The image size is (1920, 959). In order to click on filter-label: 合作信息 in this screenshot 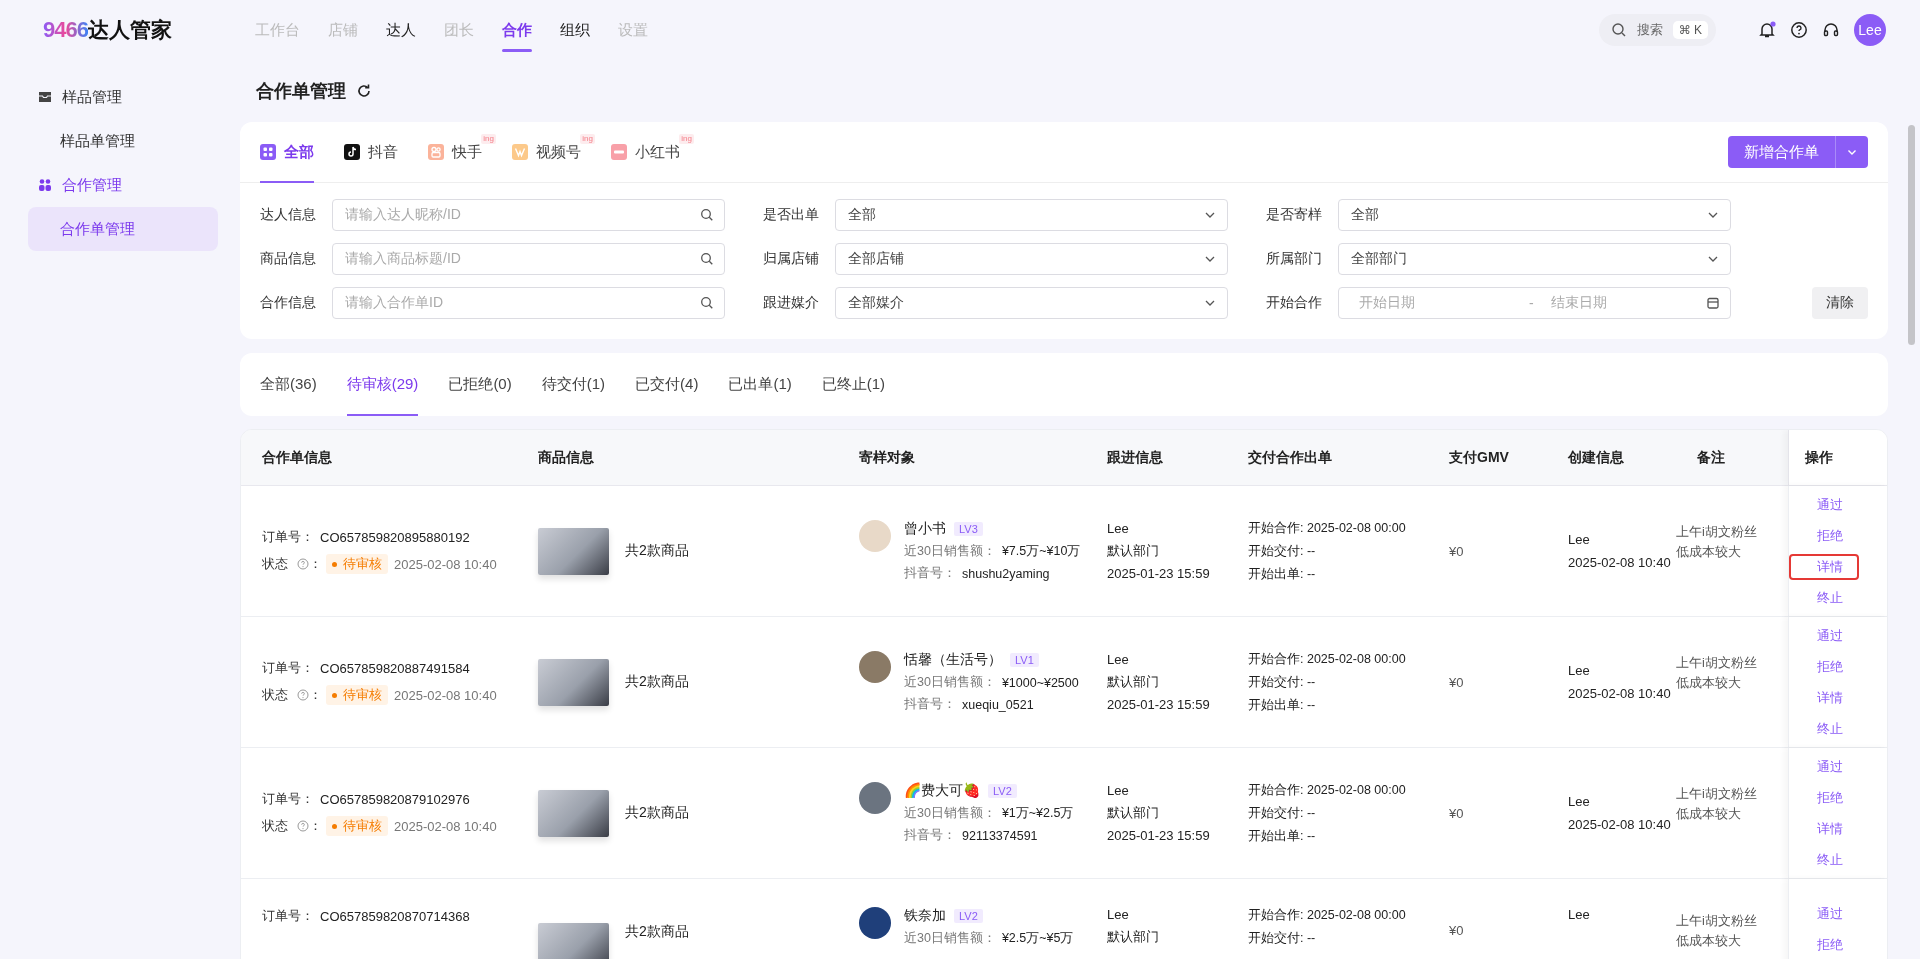, I will do `click(288, 303)`.